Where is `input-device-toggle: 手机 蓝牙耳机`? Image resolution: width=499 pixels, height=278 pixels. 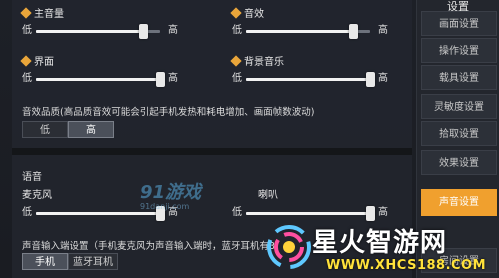 input-device-toggle: 手机 蓝牙耳机 is located at coordinates (70, 261).